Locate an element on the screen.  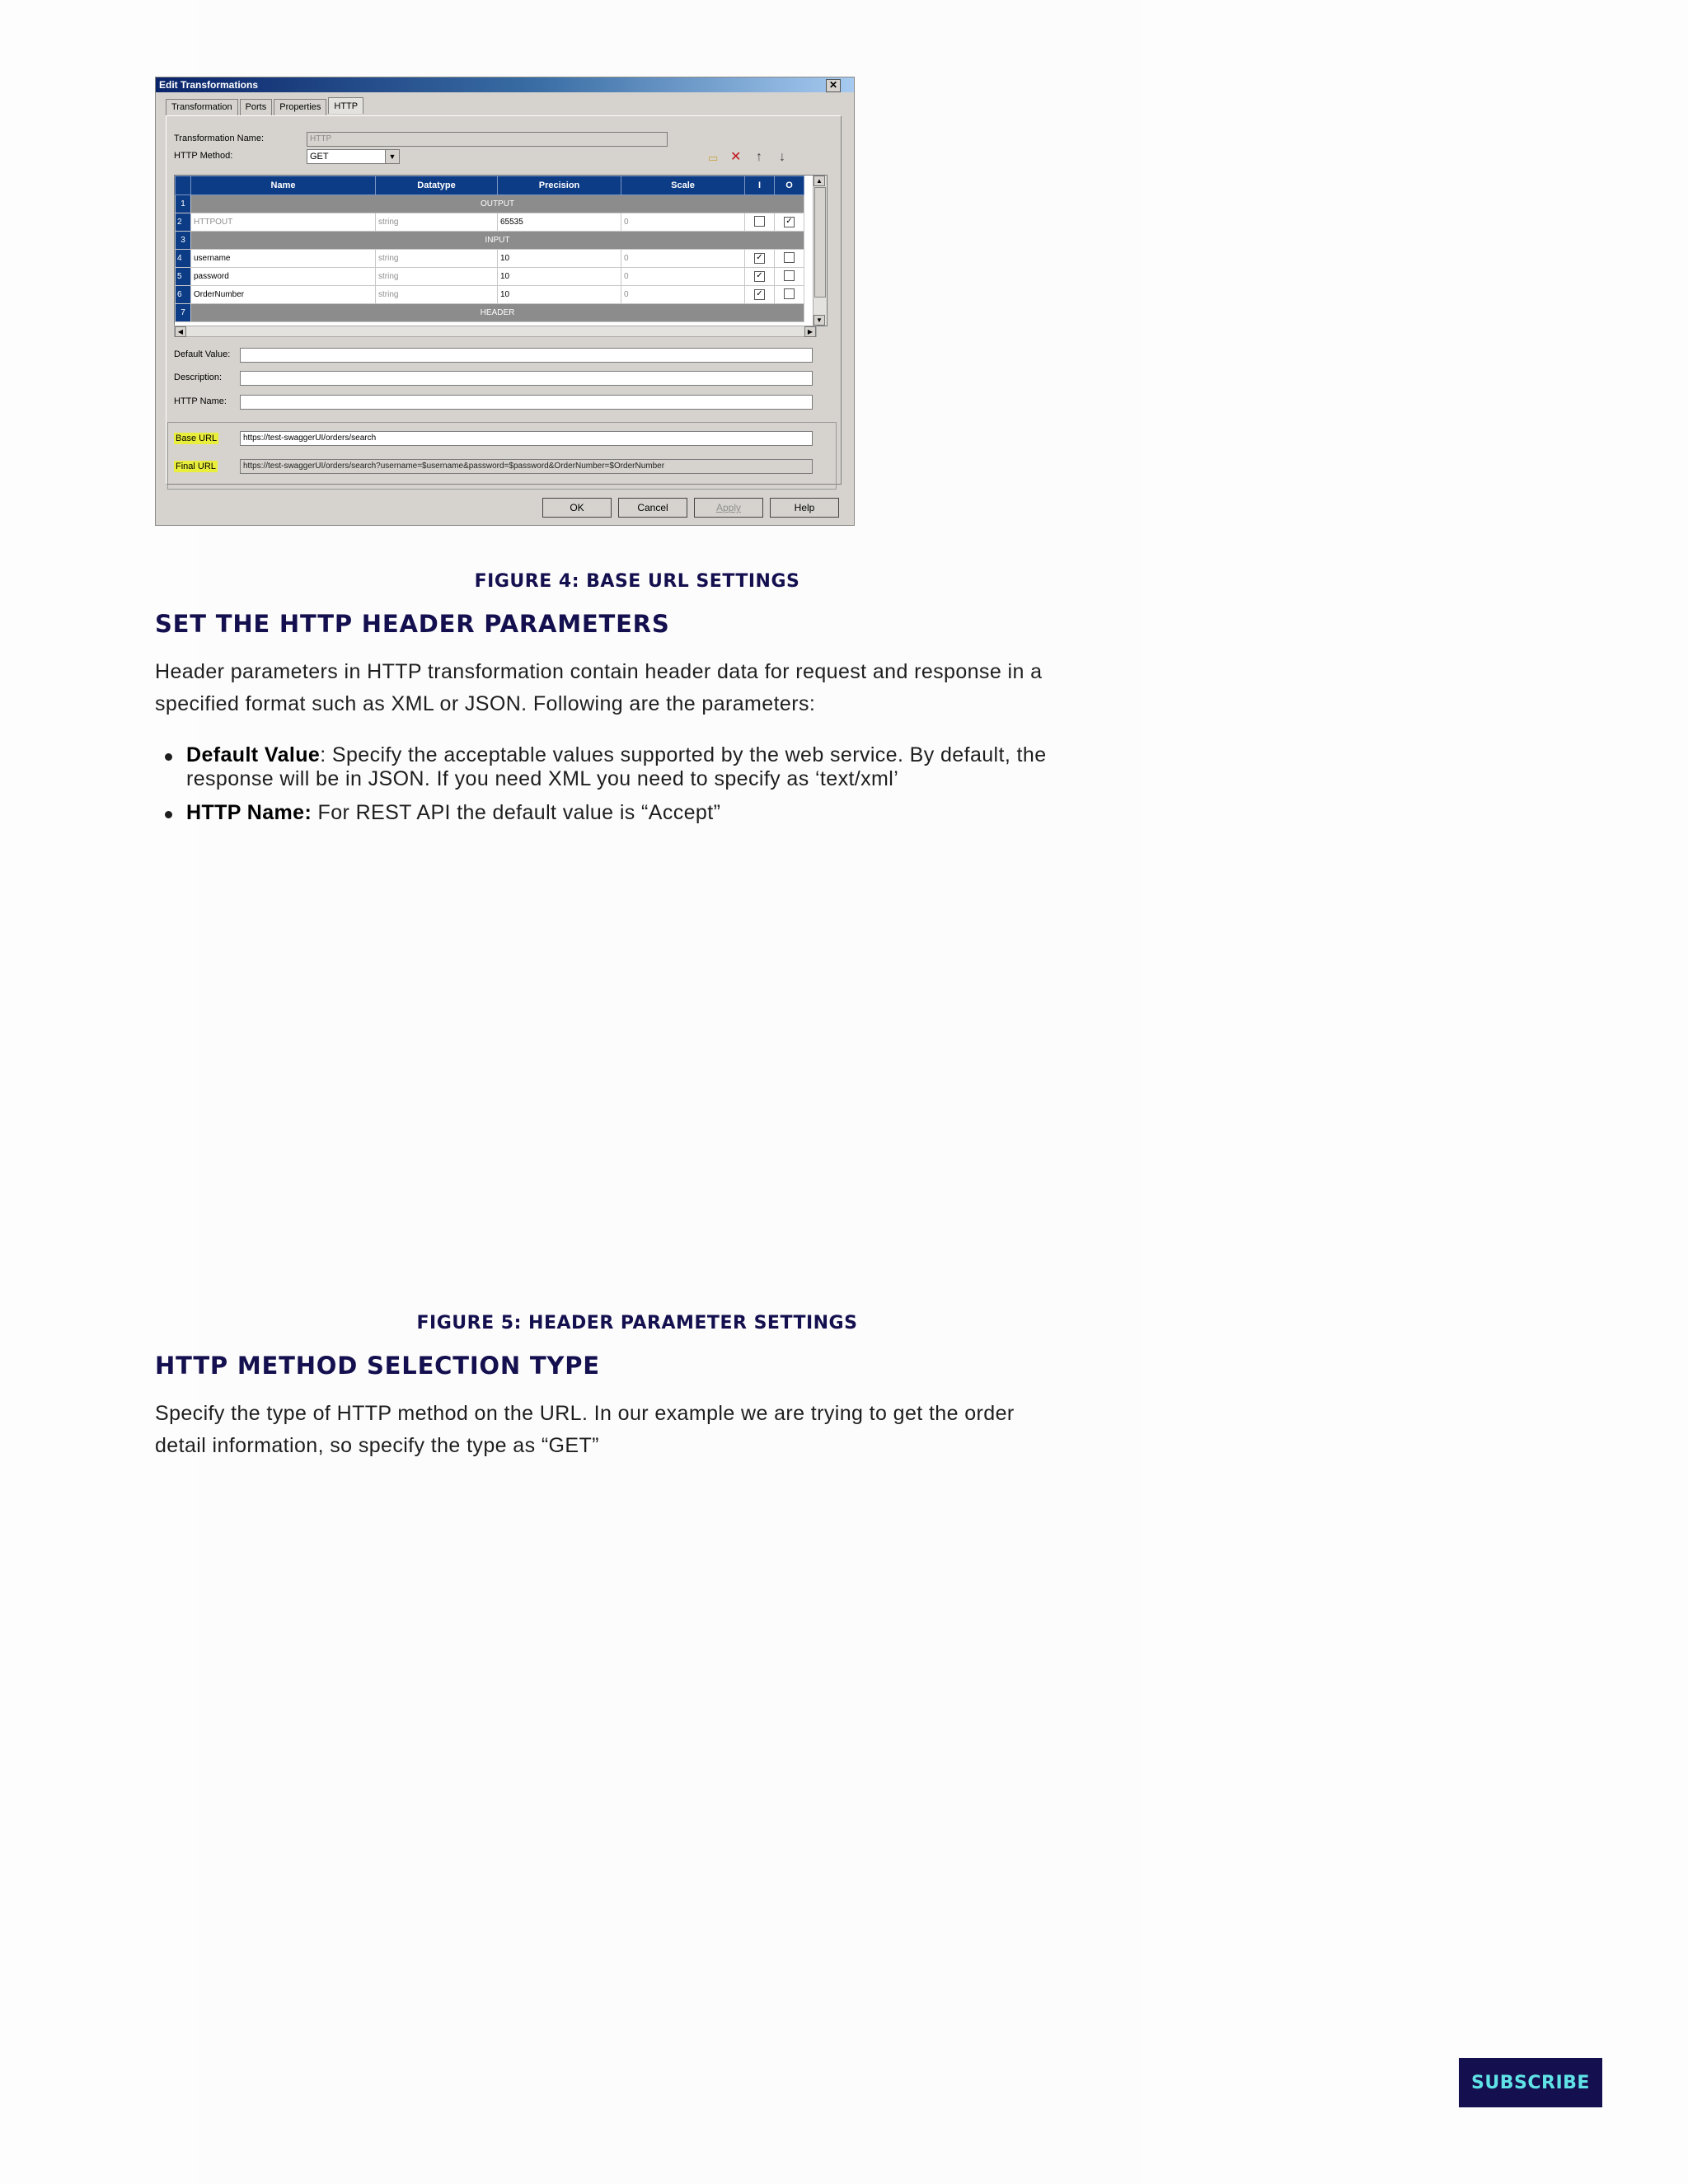
precision-cell: 65535 is located at coordinates (559, 222).